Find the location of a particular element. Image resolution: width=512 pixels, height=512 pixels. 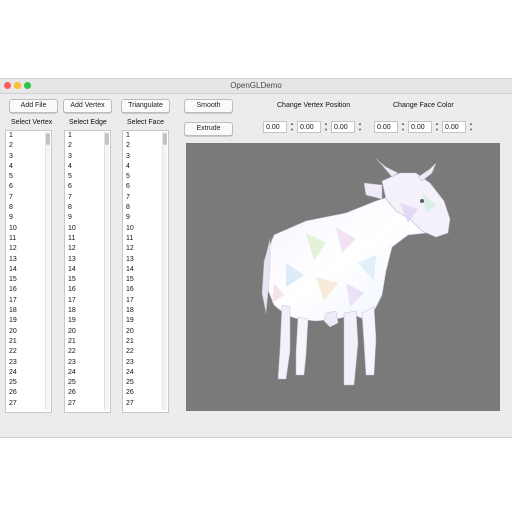

select-edge-label: Select Edge is located at coordinates (88, 122).